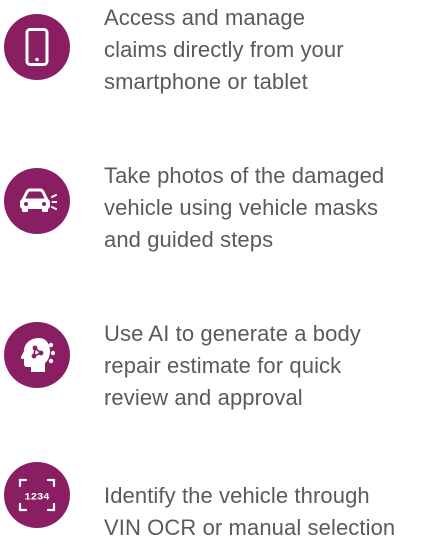 Image resolution: width=448 pixels, height=548 pixels. I want to click on ai-head-icon, so click(37, 355).